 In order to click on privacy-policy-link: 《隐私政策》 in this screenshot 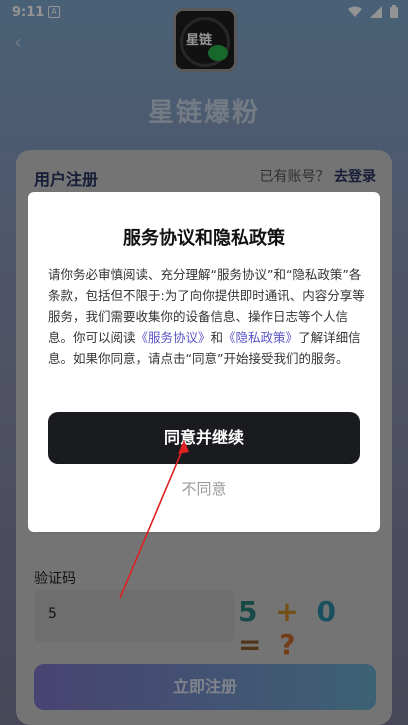, I will do `click(260, 337)`.